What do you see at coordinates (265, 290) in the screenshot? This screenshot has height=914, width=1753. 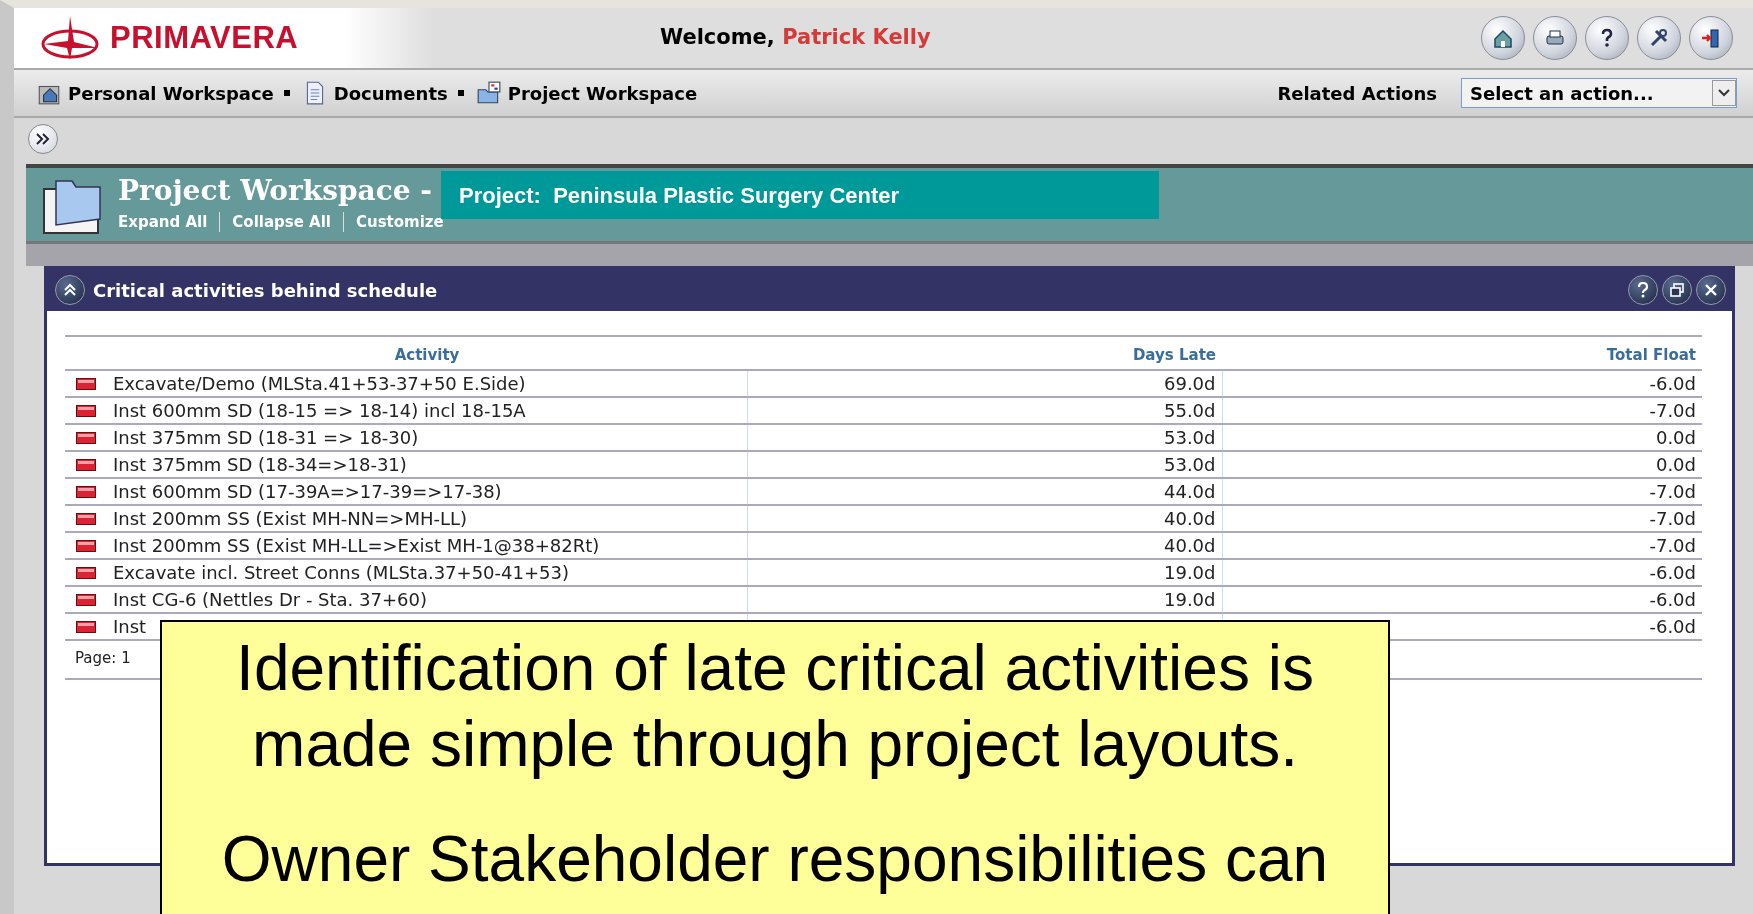 I see `portlet-title: Critical activities behind schedule` at bounding box center [265, 290].